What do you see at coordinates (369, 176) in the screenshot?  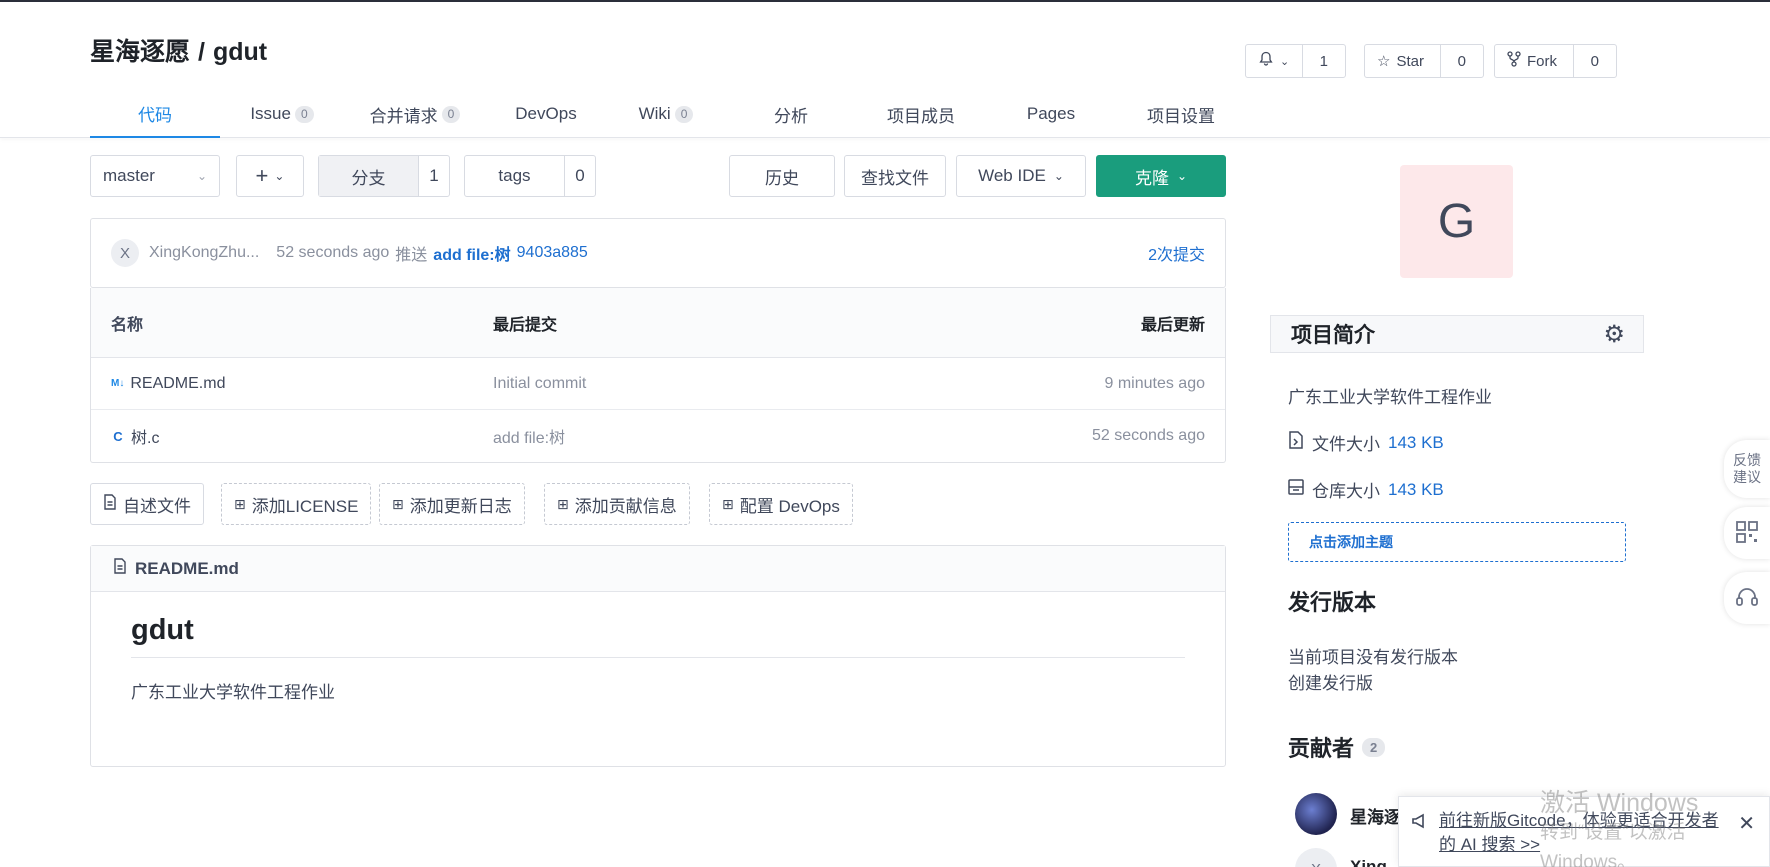 I see `branches-label: 分支` at bounding box center [369, 176].